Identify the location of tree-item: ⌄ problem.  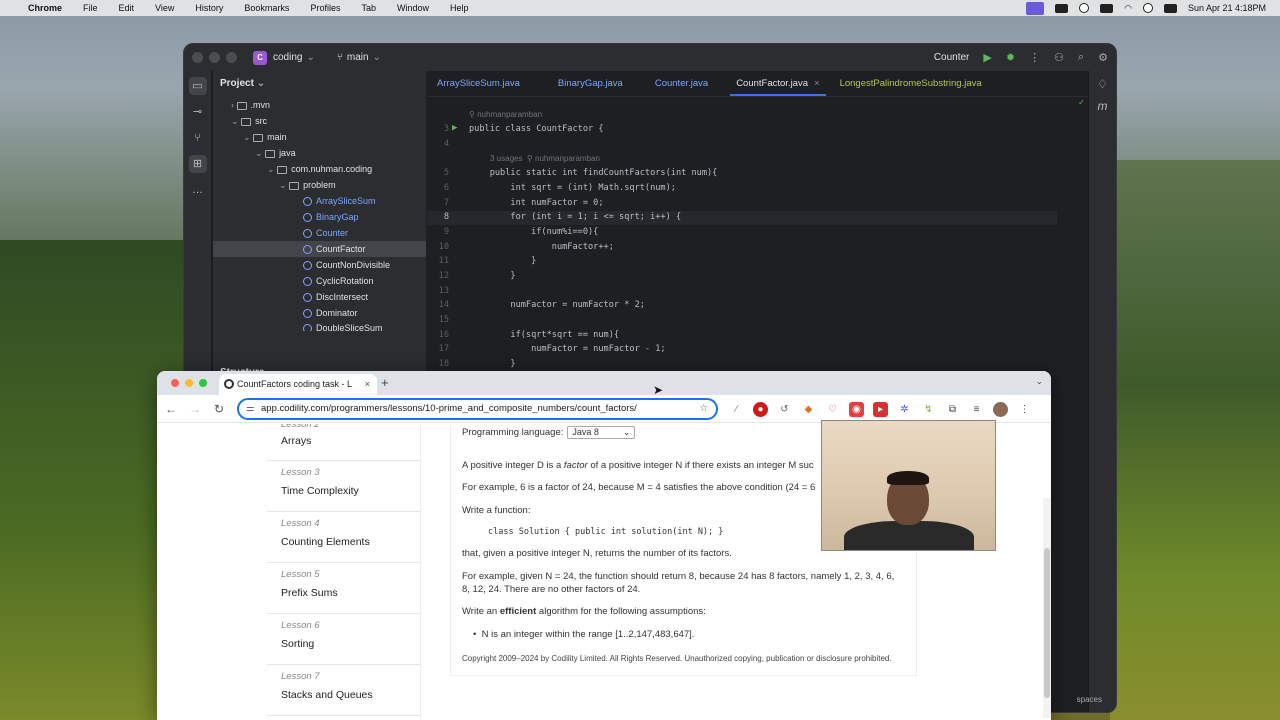
(319, 185).